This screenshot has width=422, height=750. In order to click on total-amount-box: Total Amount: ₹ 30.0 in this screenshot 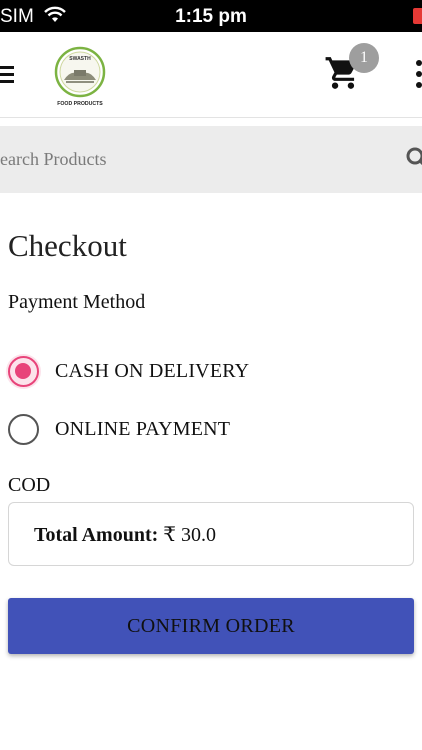, I will do `click(211, 534)`.